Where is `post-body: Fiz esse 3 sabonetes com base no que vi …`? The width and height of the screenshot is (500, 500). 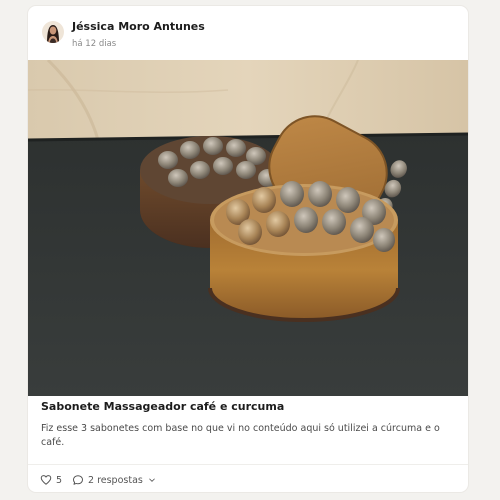 post-body: Fiz esse 3 sabonetes com base no que vi … is located at coordinates (240, 435).